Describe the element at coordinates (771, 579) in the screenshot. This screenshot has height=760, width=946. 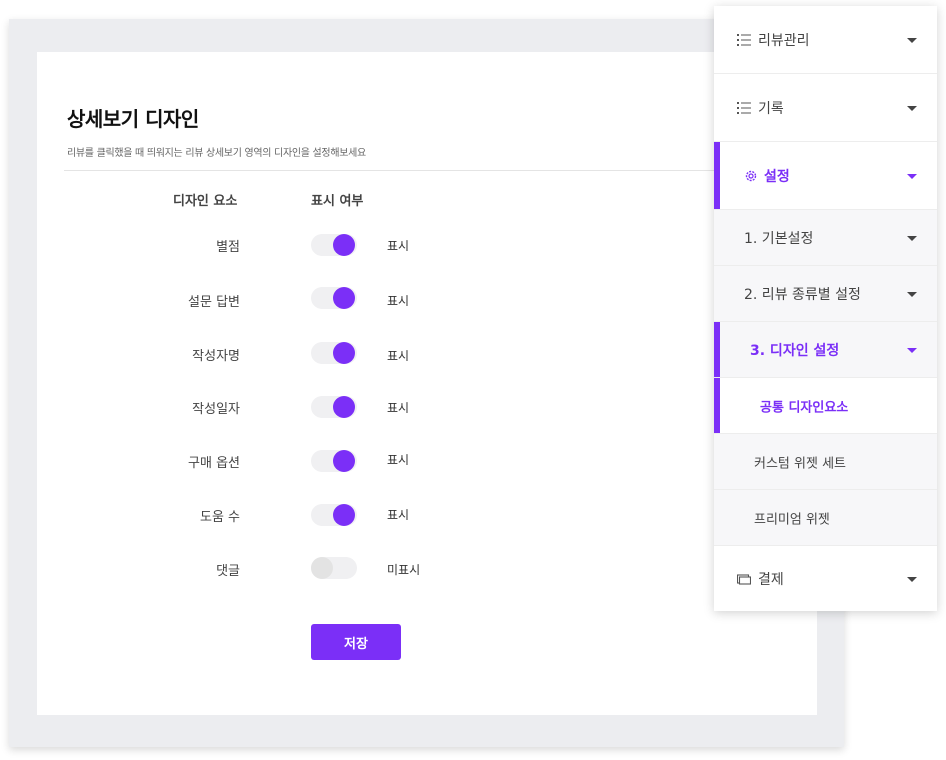
I see `menu-item-label: 결제` at that location.